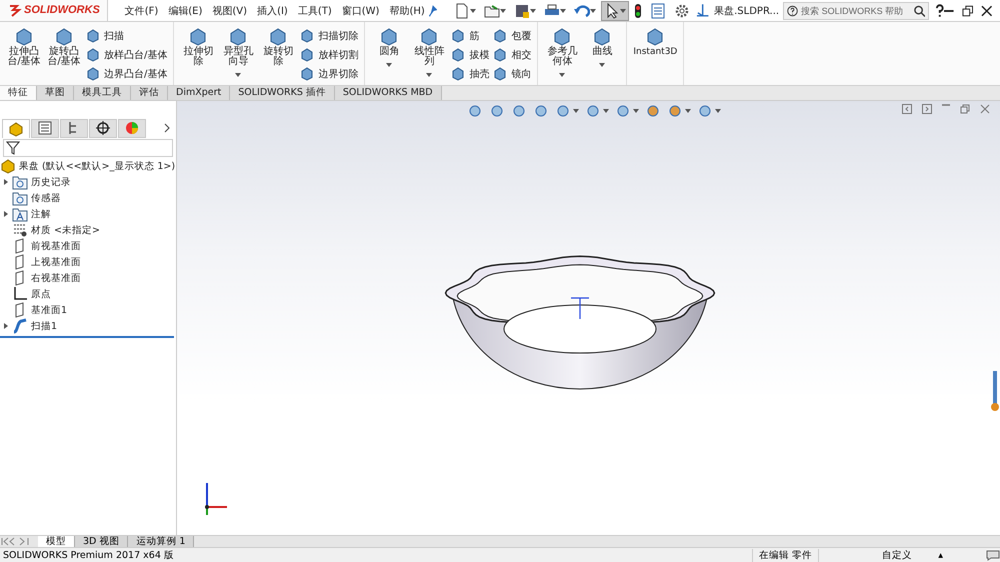 Image resolution: width=1000 pixels, height=562 pixels. Describe the element at coordinates (702, 10) in the screenshot. I see `anchor-icon` at that location.